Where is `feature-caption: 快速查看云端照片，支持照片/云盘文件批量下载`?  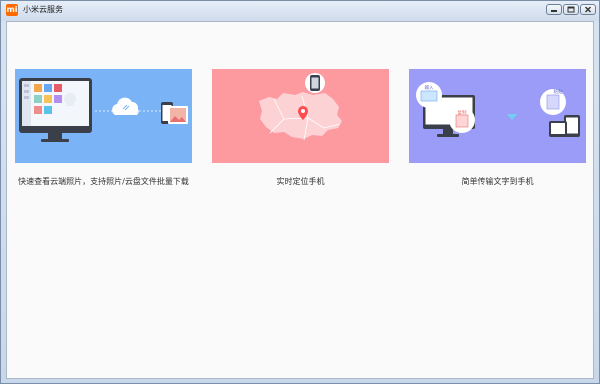
feature-caption: 快速查看云端照片，支持照片/云盘文件批量下载 is located at coordinates (103, 181).